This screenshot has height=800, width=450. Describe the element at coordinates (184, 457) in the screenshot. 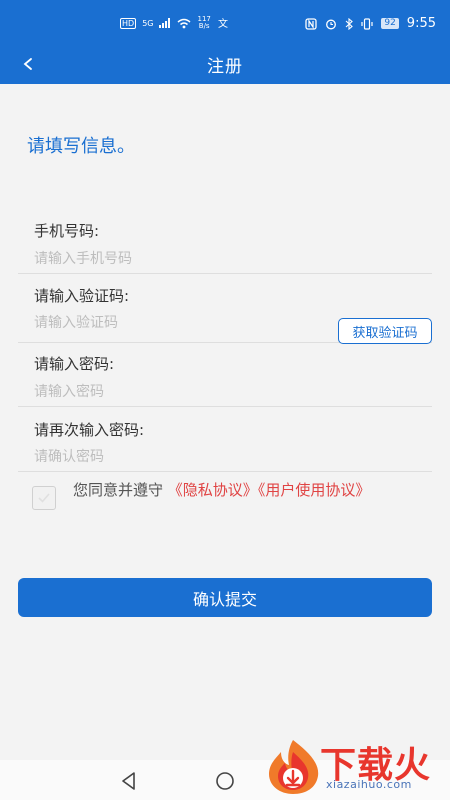

I see `confirm-password-input` at that location.